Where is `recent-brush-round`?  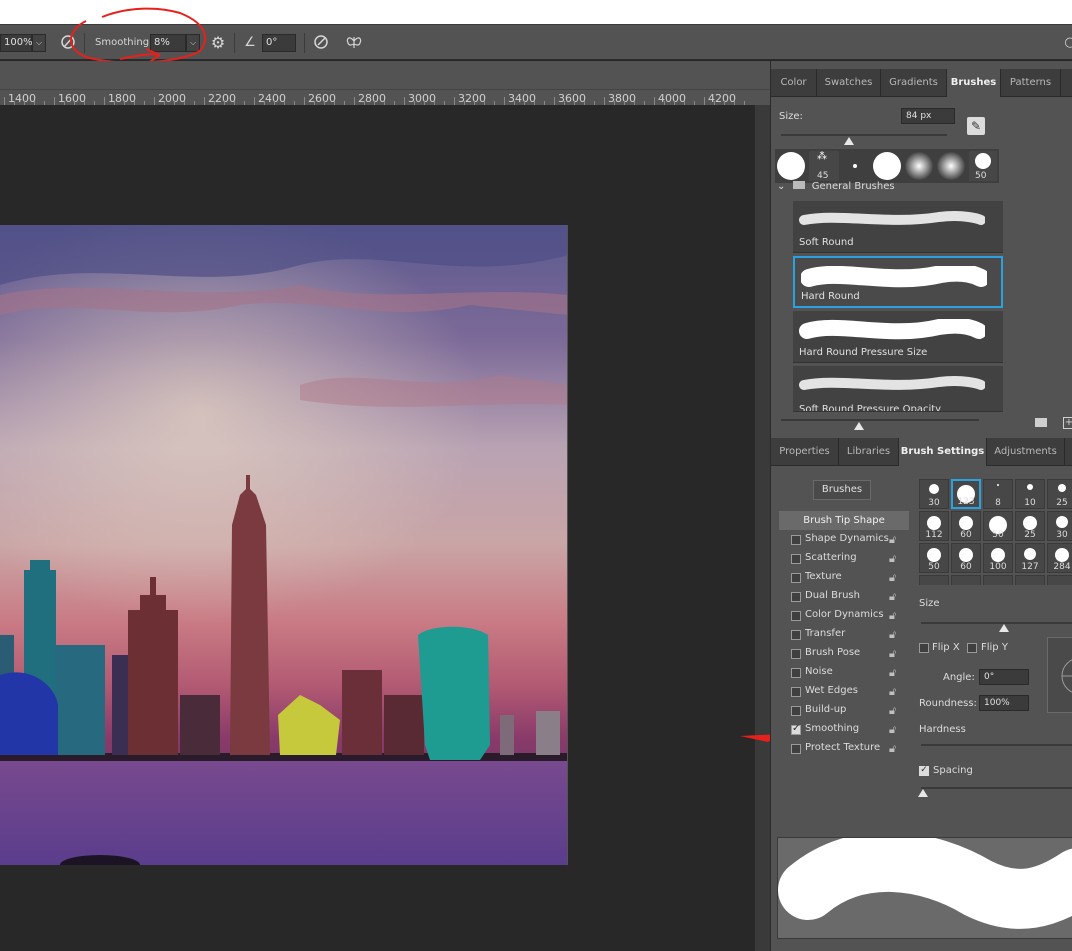
recent-brush-round is located at coordinates (887, 166).